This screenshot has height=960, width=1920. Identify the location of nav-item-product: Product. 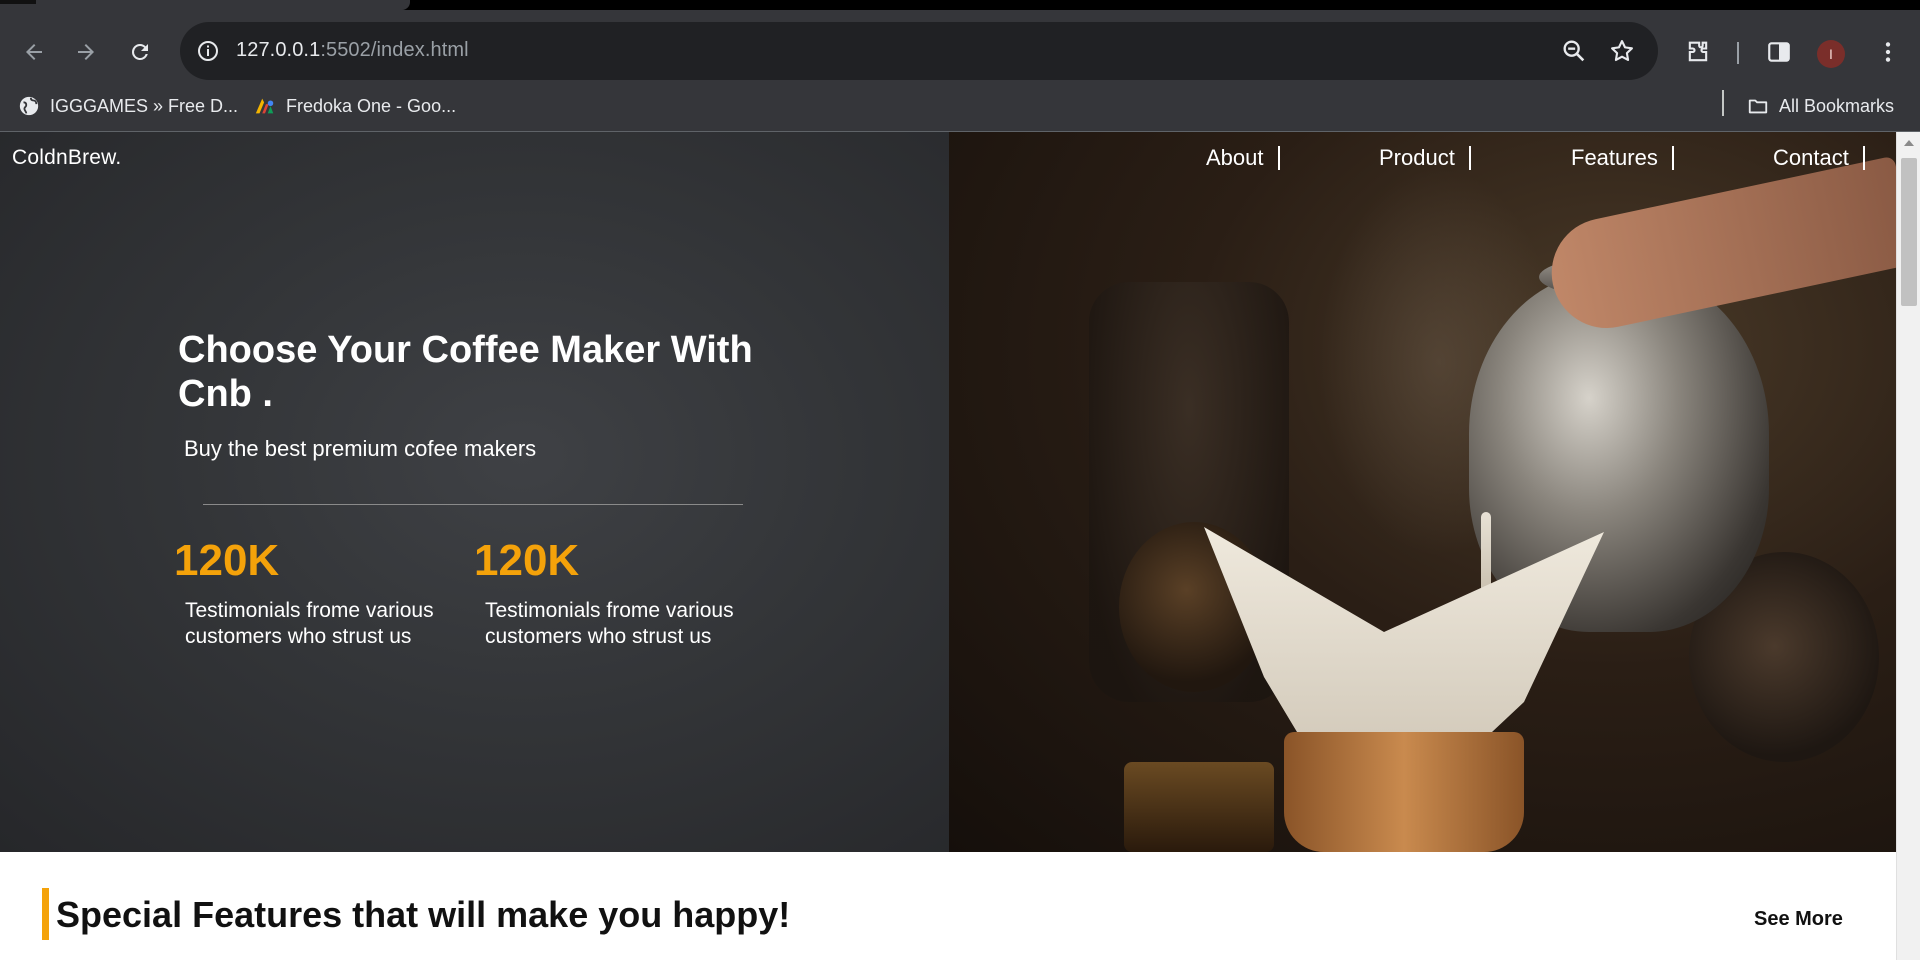
(1425, 158).